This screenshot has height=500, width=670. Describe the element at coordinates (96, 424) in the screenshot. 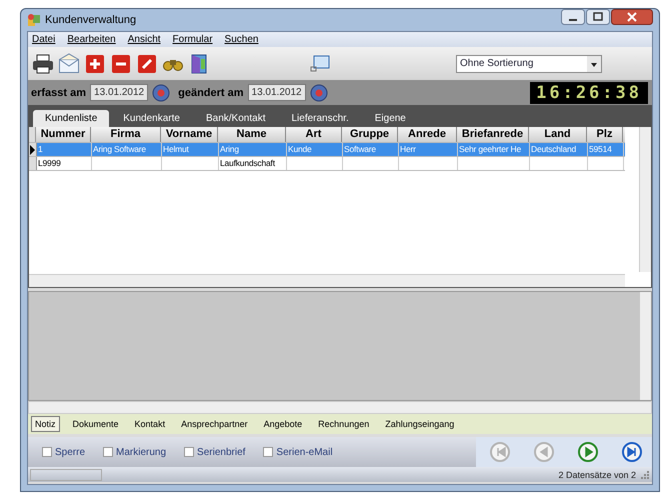

I see `tab: Dokumente` at that location.